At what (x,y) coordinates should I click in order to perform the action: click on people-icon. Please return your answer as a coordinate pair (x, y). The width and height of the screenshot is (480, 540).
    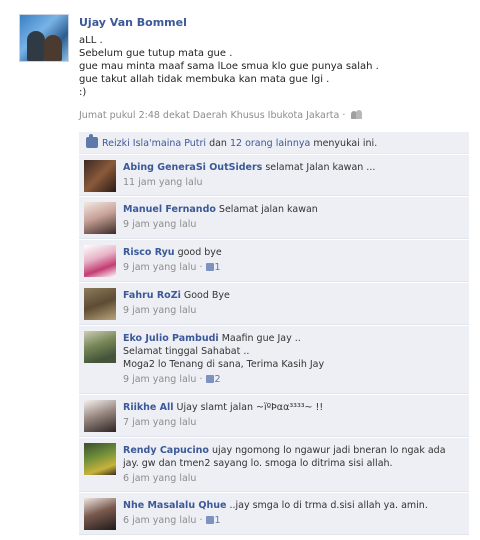
    Looking at the image, I should click on (357, 114).